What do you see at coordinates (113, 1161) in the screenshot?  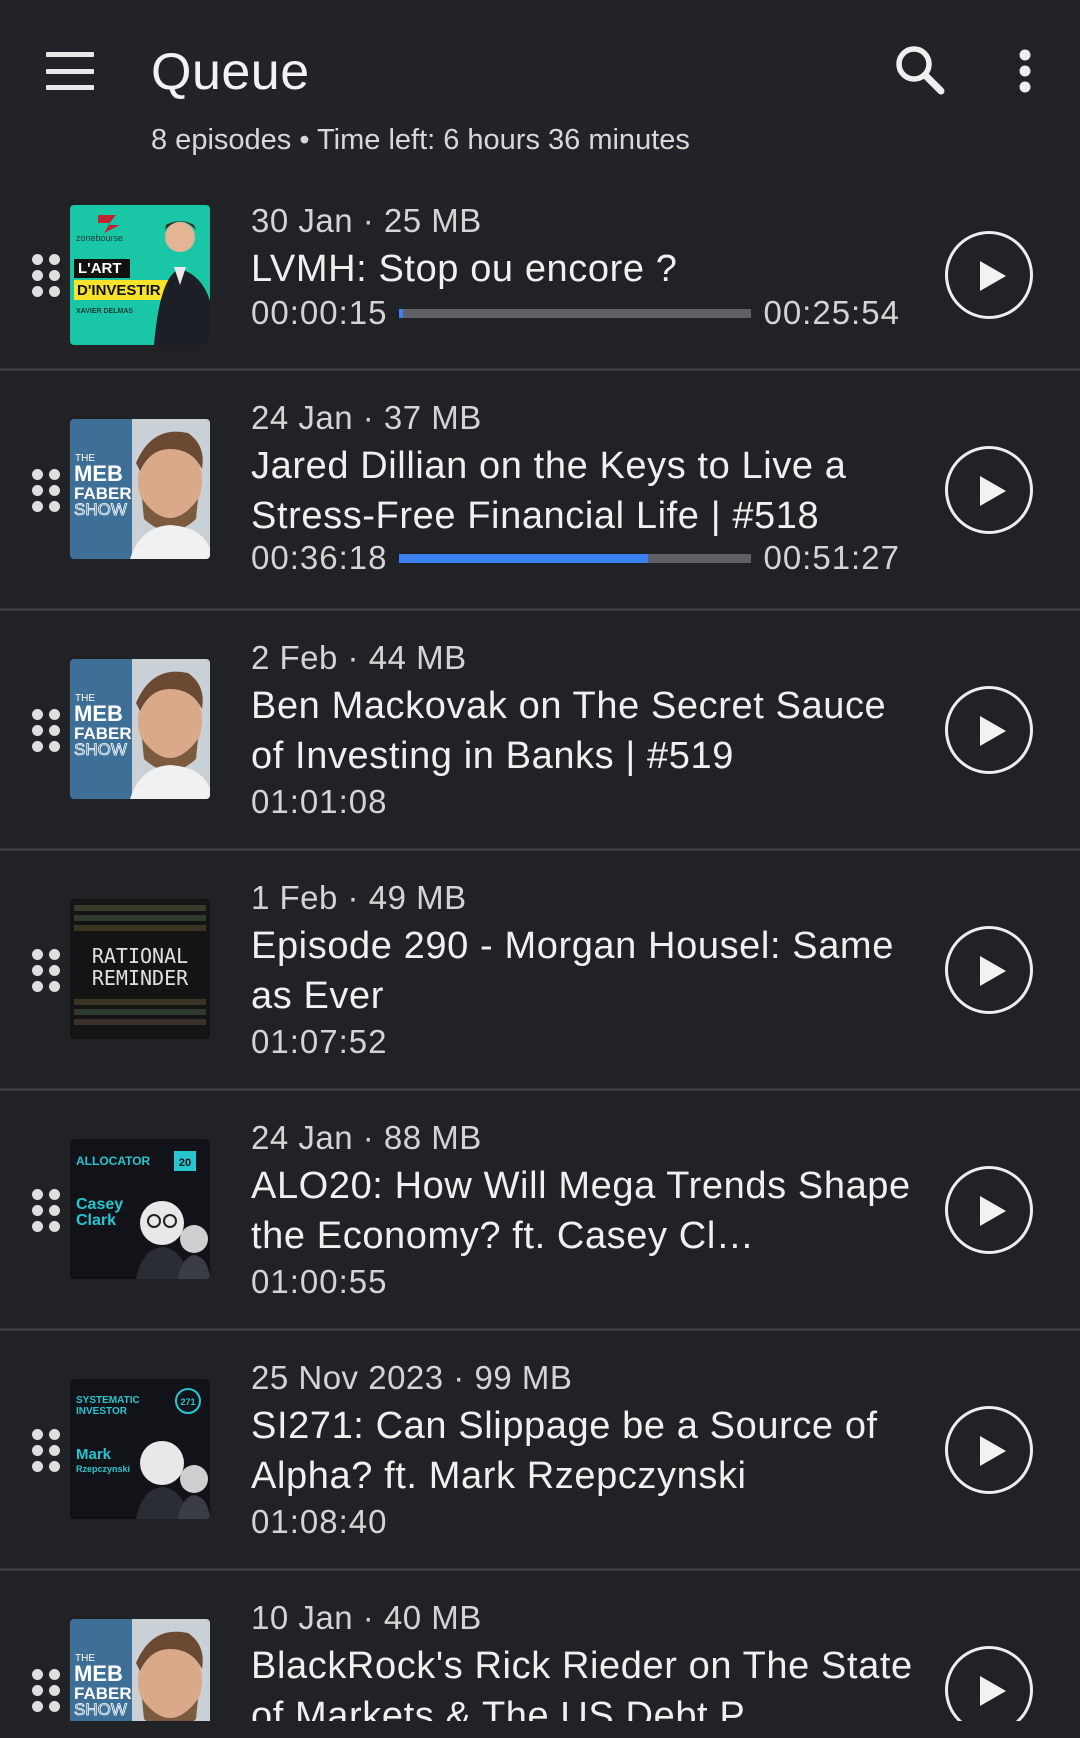 I see `svg-text: ALLOCATOR` at bounding box center [113, 1161].